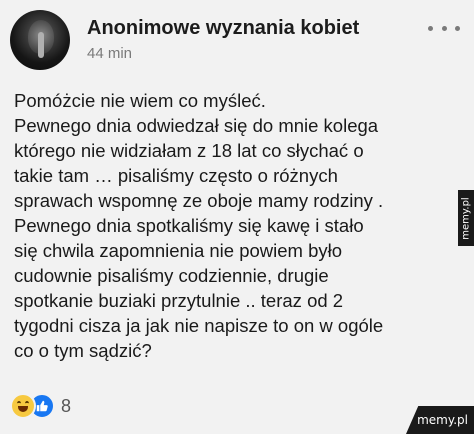 The width and height of the screenshot is (474, 434). I want to click on avatar-finger, so click(41, 45).